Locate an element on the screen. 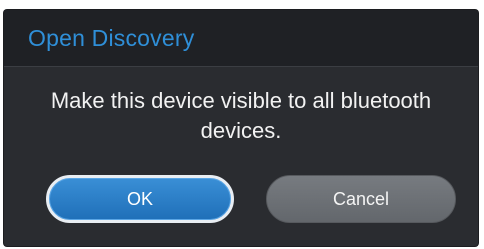  ok-button: OK is located at coordinates (140, 199).